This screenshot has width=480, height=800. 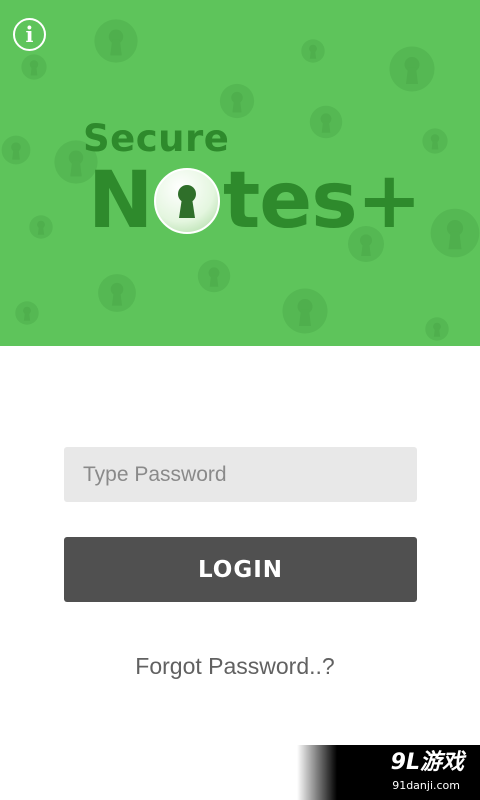 I want to click on brand-notes-first-letter: N, so click(x=121, y=201).